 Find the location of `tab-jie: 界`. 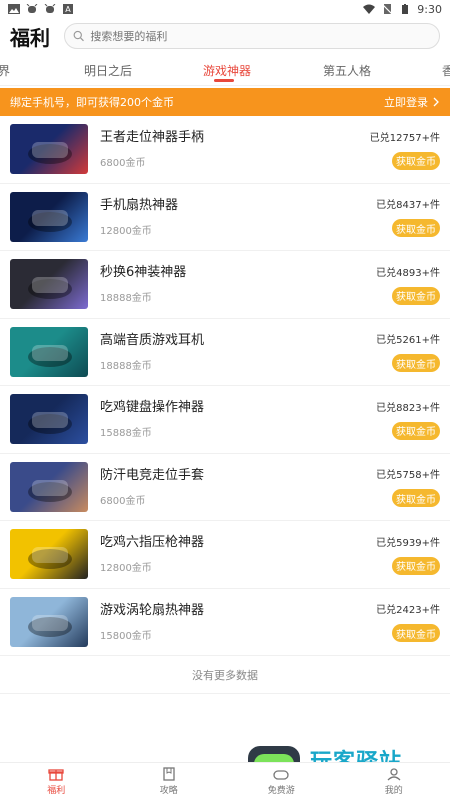

tab-jie: 界 is located at coordinates (5, 70).